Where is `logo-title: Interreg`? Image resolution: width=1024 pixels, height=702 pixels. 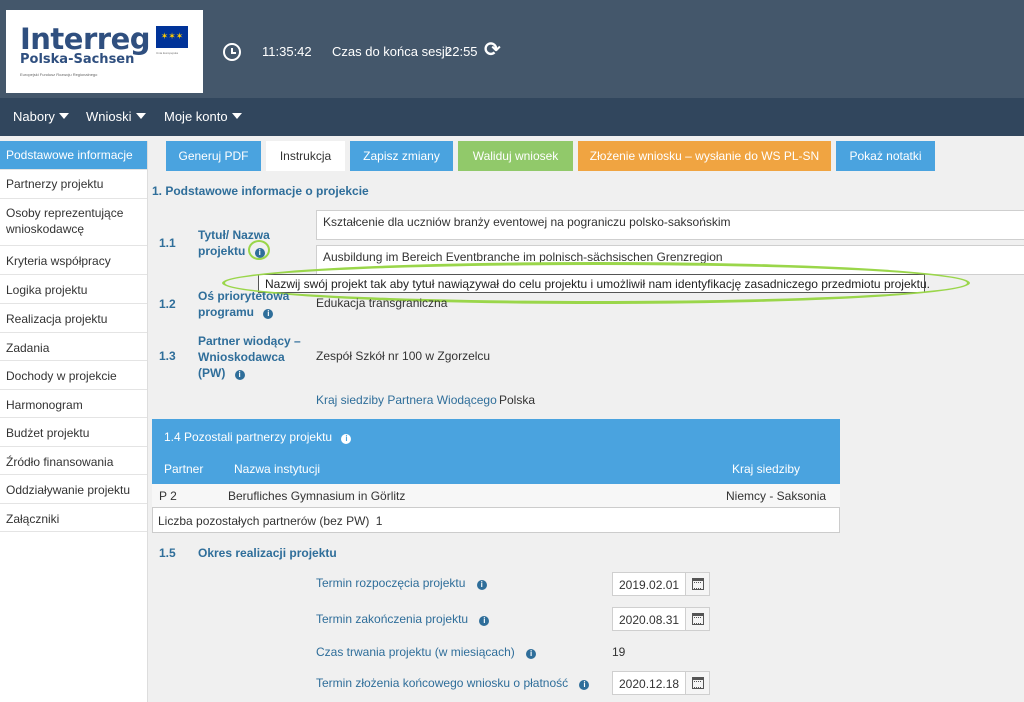 logo-title: Interreg is located at coordinates (85, 39).